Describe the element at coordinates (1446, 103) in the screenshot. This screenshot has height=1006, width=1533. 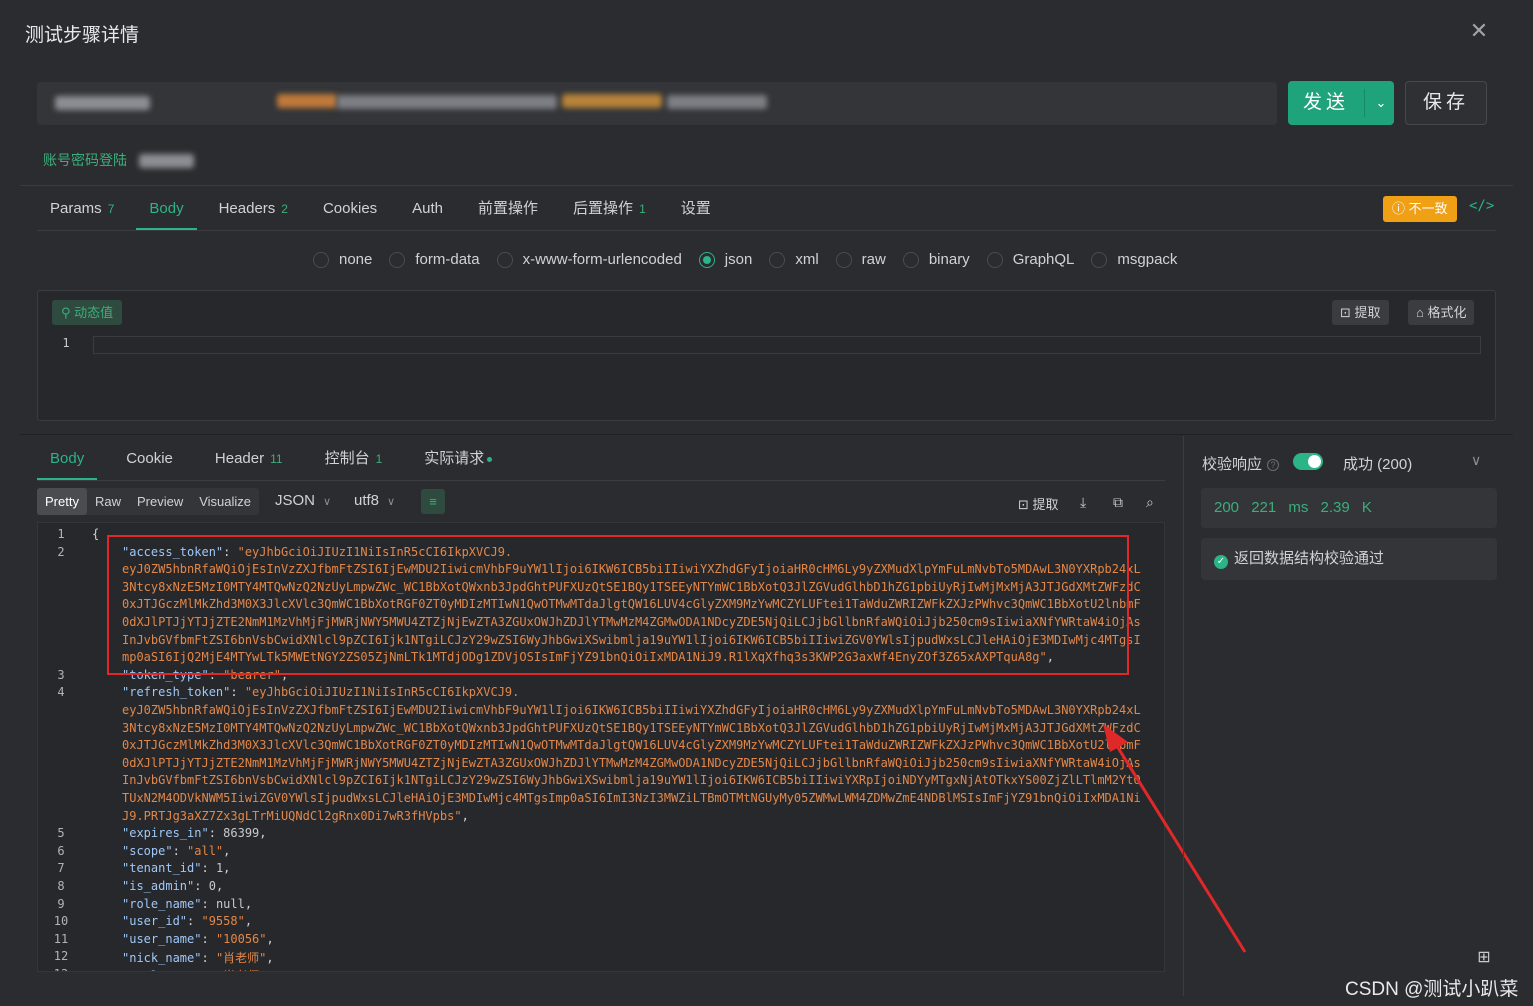
I see `save-button: 保存` at that location.